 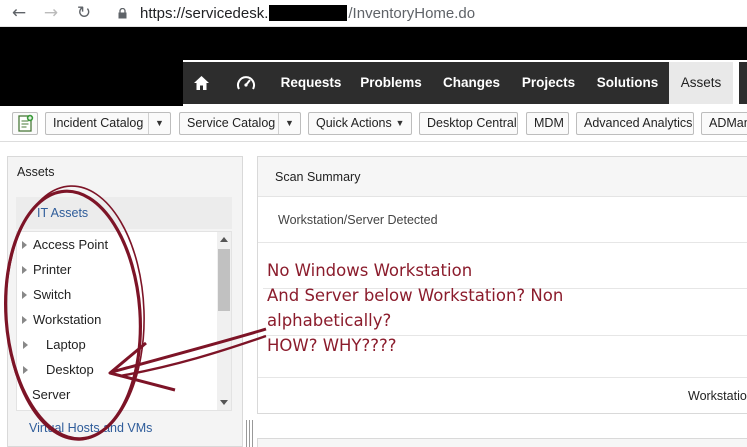 I want to click on quick-actions-dropdown: Quick Actions ▼, so click(x=360, y=123).